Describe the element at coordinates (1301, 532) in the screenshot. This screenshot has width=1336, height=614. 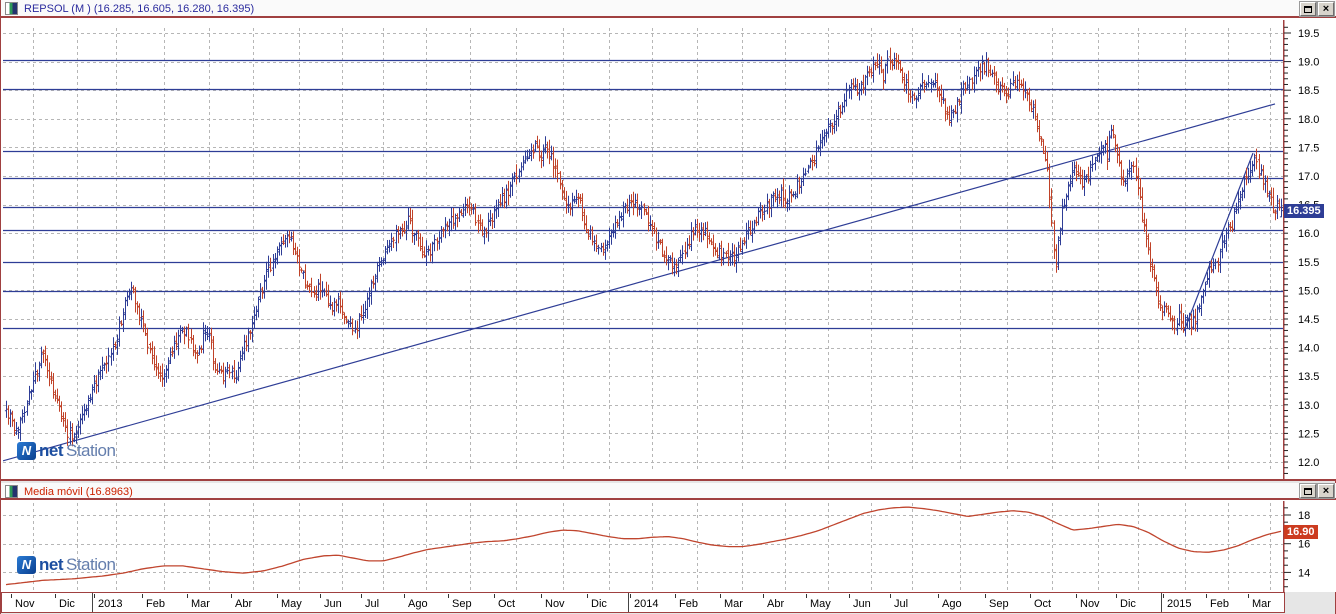
I see `ma-value-tag: 16.90` at that location.